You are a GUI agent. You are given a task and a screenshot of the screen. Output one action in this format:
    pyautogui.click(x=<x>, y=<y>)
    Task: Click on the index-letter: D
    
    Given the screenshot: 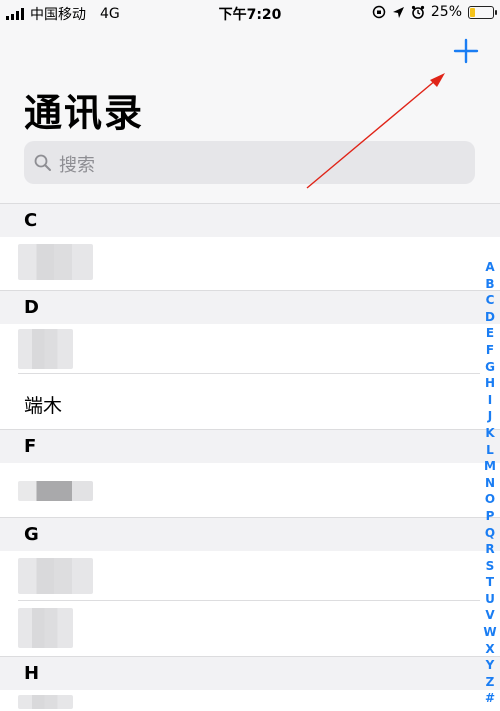 What is the action you would take?
    pyautogui.click(x=490, y=317)
    